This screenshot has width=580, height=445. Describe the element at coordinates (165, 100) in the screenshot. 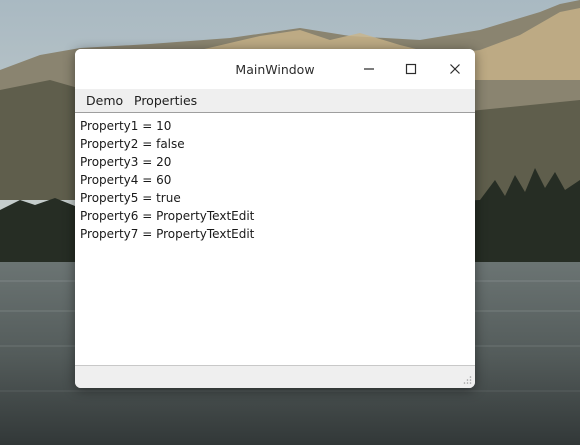

I see `menu-item-properties: Properties` at that location.